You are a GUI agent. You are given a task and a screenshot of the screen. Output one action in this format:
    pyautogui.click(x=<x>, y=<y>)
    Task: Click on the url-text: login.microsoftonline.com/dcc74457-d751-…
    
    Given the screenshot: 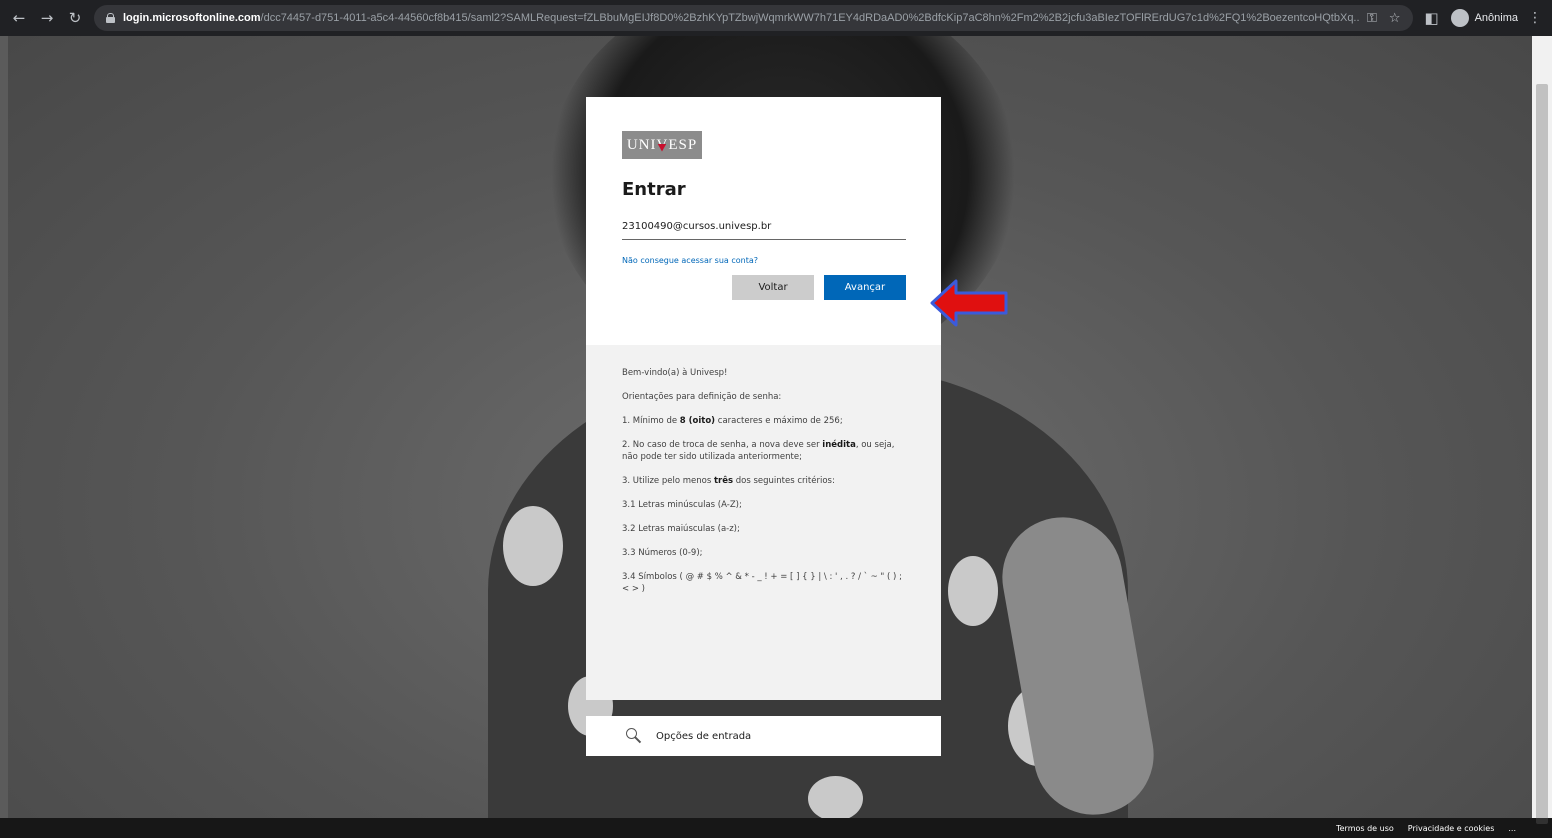 What is the action you would take?
    pyautogui.click(x=741, y=18)
    